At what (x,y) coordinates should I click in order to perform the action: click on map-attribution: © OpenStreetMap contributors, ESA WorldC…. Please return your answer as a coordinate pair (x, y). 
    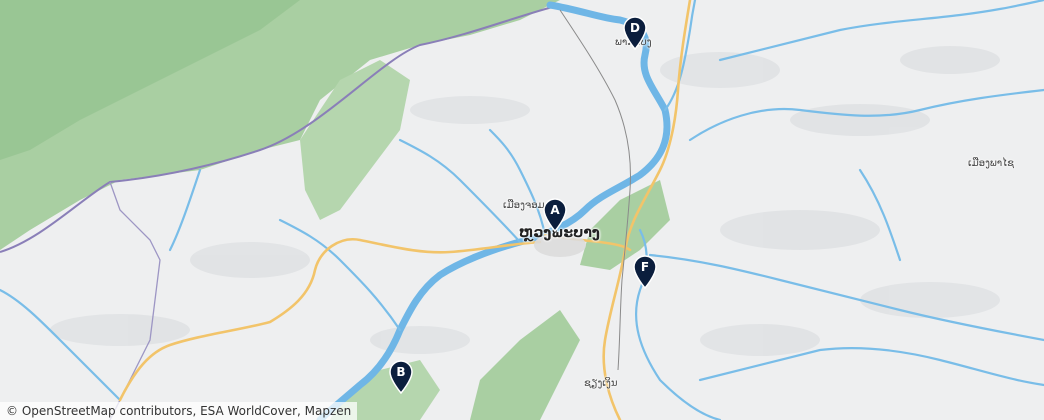
    Looking at the image, I should click on (179, 411).